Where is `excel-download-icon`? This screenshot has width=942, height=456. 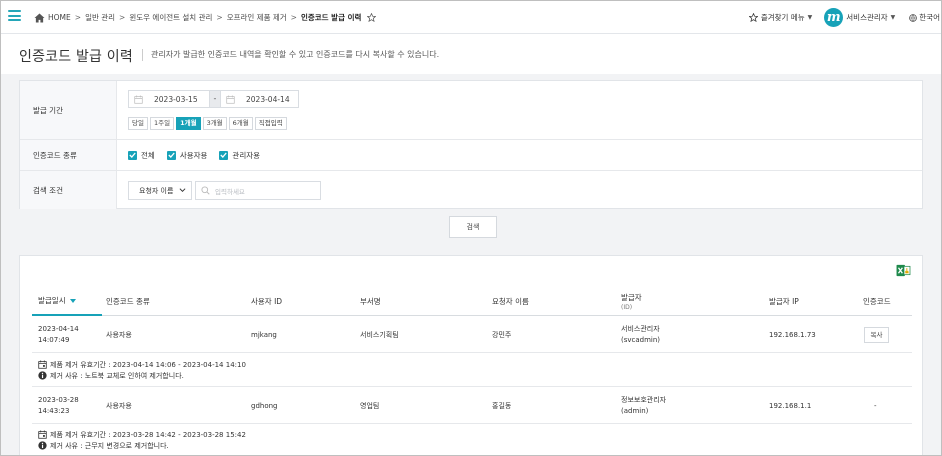
excel-download-icon is located at coordinates (903, 270).